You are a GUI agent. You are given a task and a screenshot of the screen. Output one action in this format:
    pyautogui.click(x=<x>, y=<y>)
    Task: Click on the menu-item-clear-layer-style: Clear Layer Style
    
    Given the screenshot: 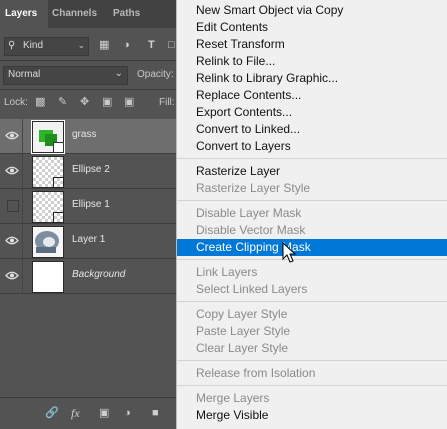 What is the action you would take?
    pyautogui.click(x=312, y=348)
    